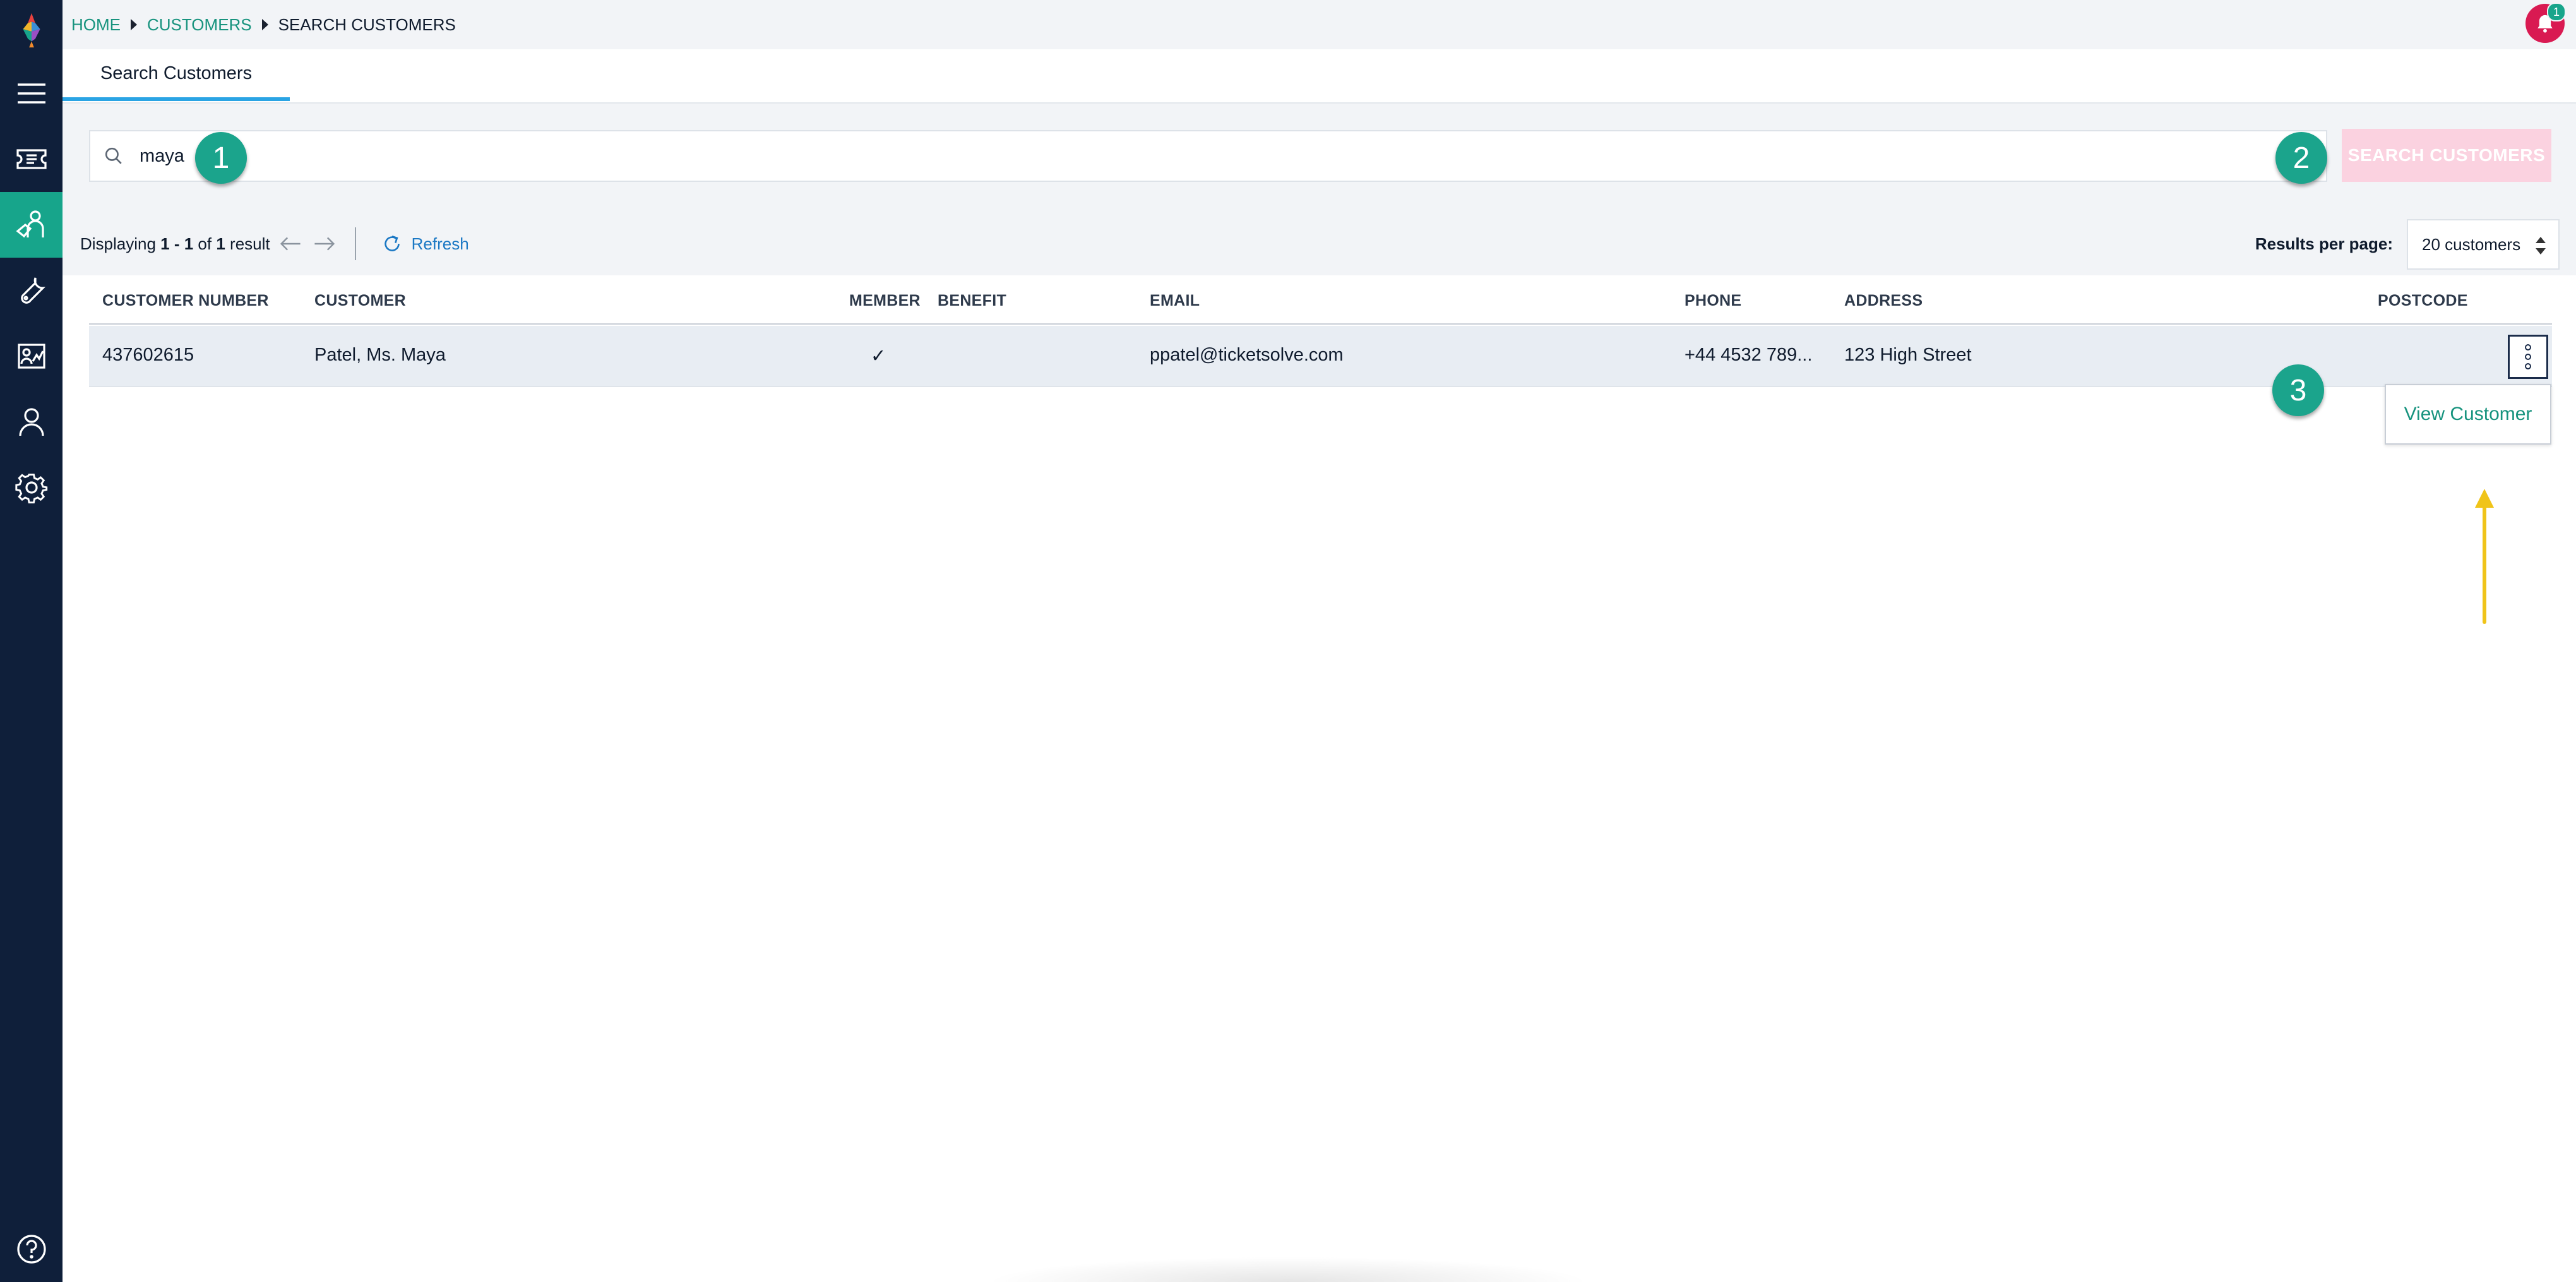 The height and width of the screenshot is (1282, 2576). What do you see at coordinates (2298, 390) in the screenshot?
I see `step-badge-3: 3` at bounding box center [2298, 390].